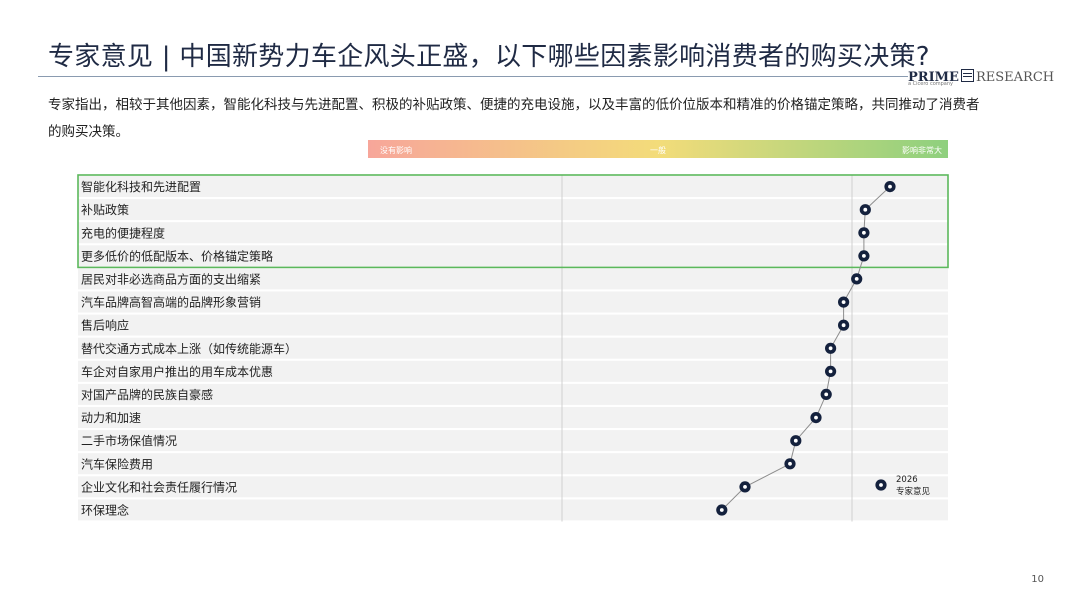 The width and height of the screenshot is (1080, 608). What do you see at coordinates (147, 394) in the screenshot?
I see `category-label: 对国产品牌的民族自豪感` at bounding box center [147, 394].